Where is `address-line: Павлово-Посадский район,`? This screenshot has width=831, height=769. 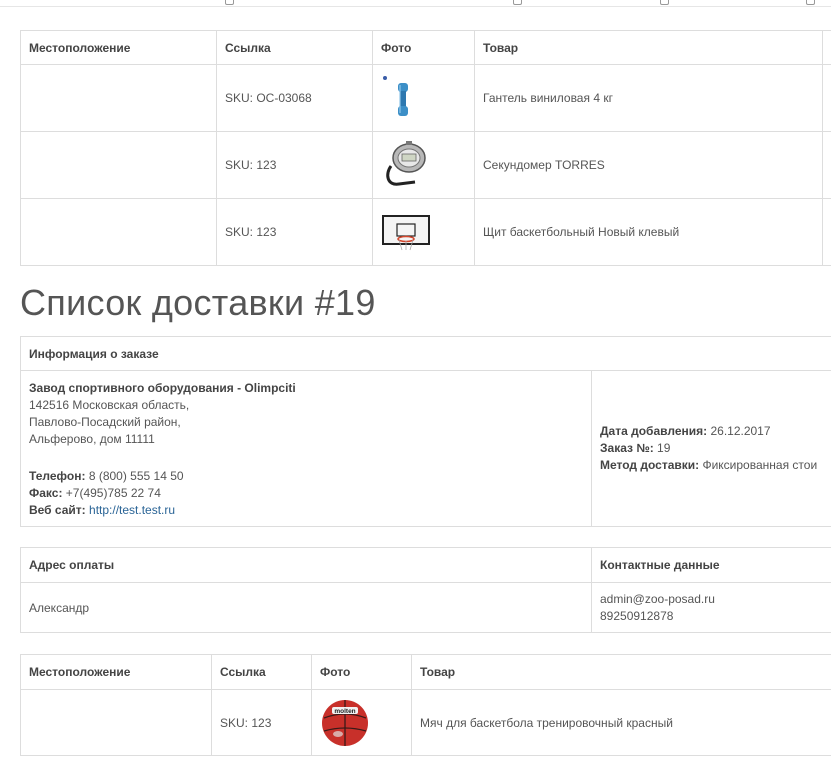 address-line: Павлово-Посадский район, is located at coordinates (105, 422).